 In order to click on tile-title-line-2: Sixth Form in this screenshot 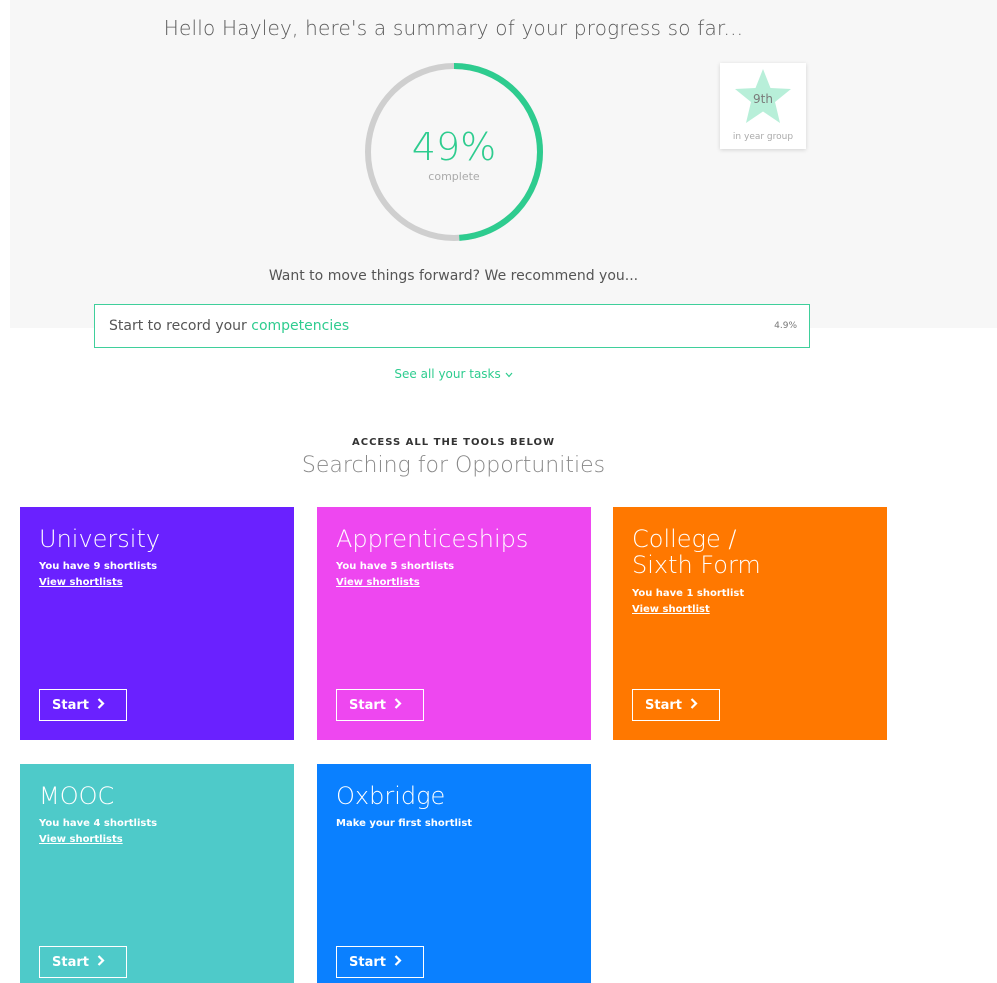, I will do `click(696, 565)`.